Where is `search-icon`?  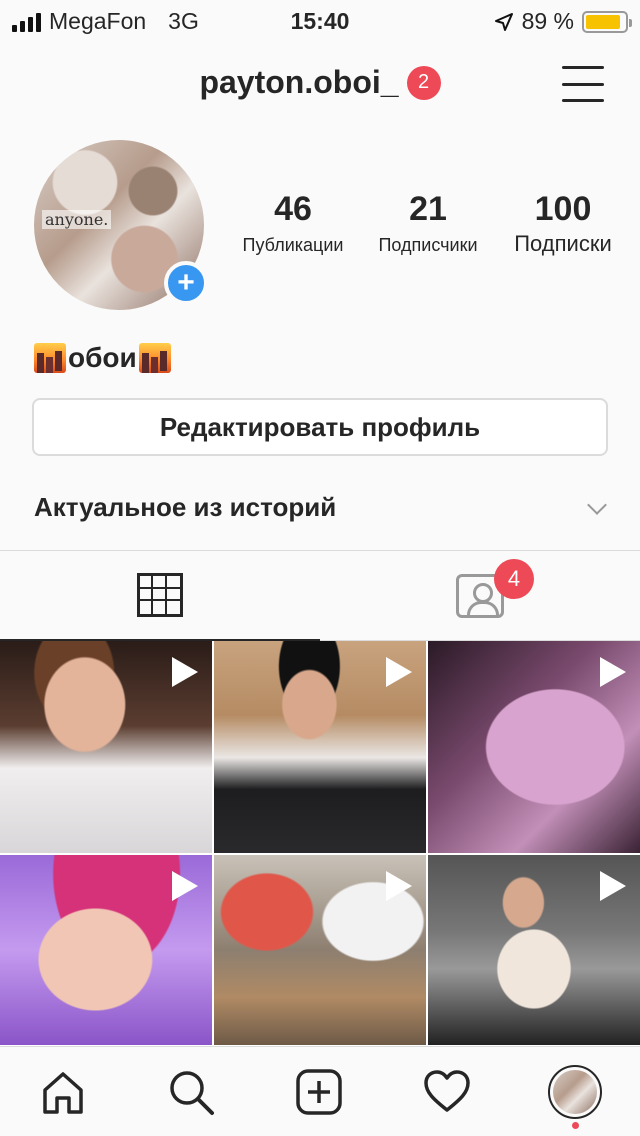 search-icon is located at coordinates (192, 1093).